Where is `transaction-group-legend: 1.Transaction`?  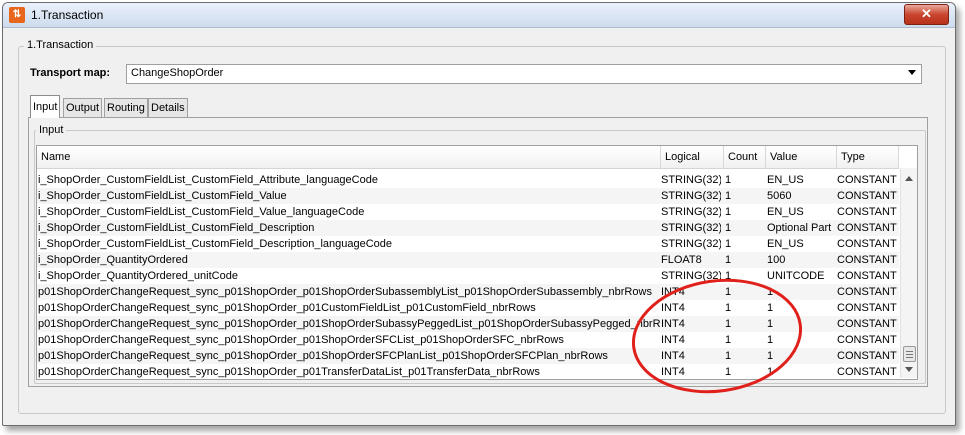
transaction-group-legend: 1.Transaction is located at coordinates (60, 45).